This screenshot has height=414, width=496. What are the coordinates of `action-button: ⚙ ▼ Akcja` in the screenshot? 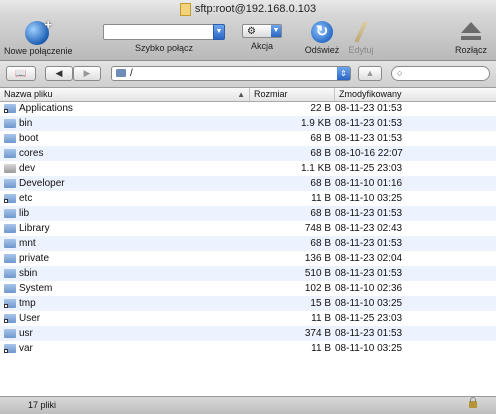 It's located at (262, 35).